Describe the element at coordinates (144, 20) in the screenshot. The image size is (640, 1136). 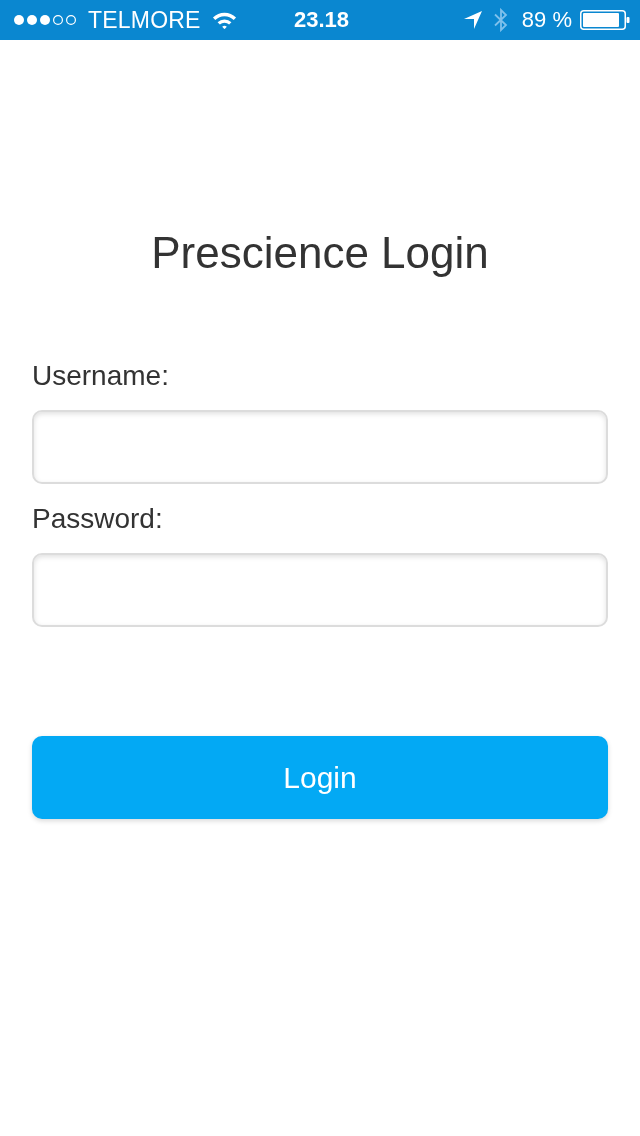
I see `carrier-name: TELMORE` at that location.